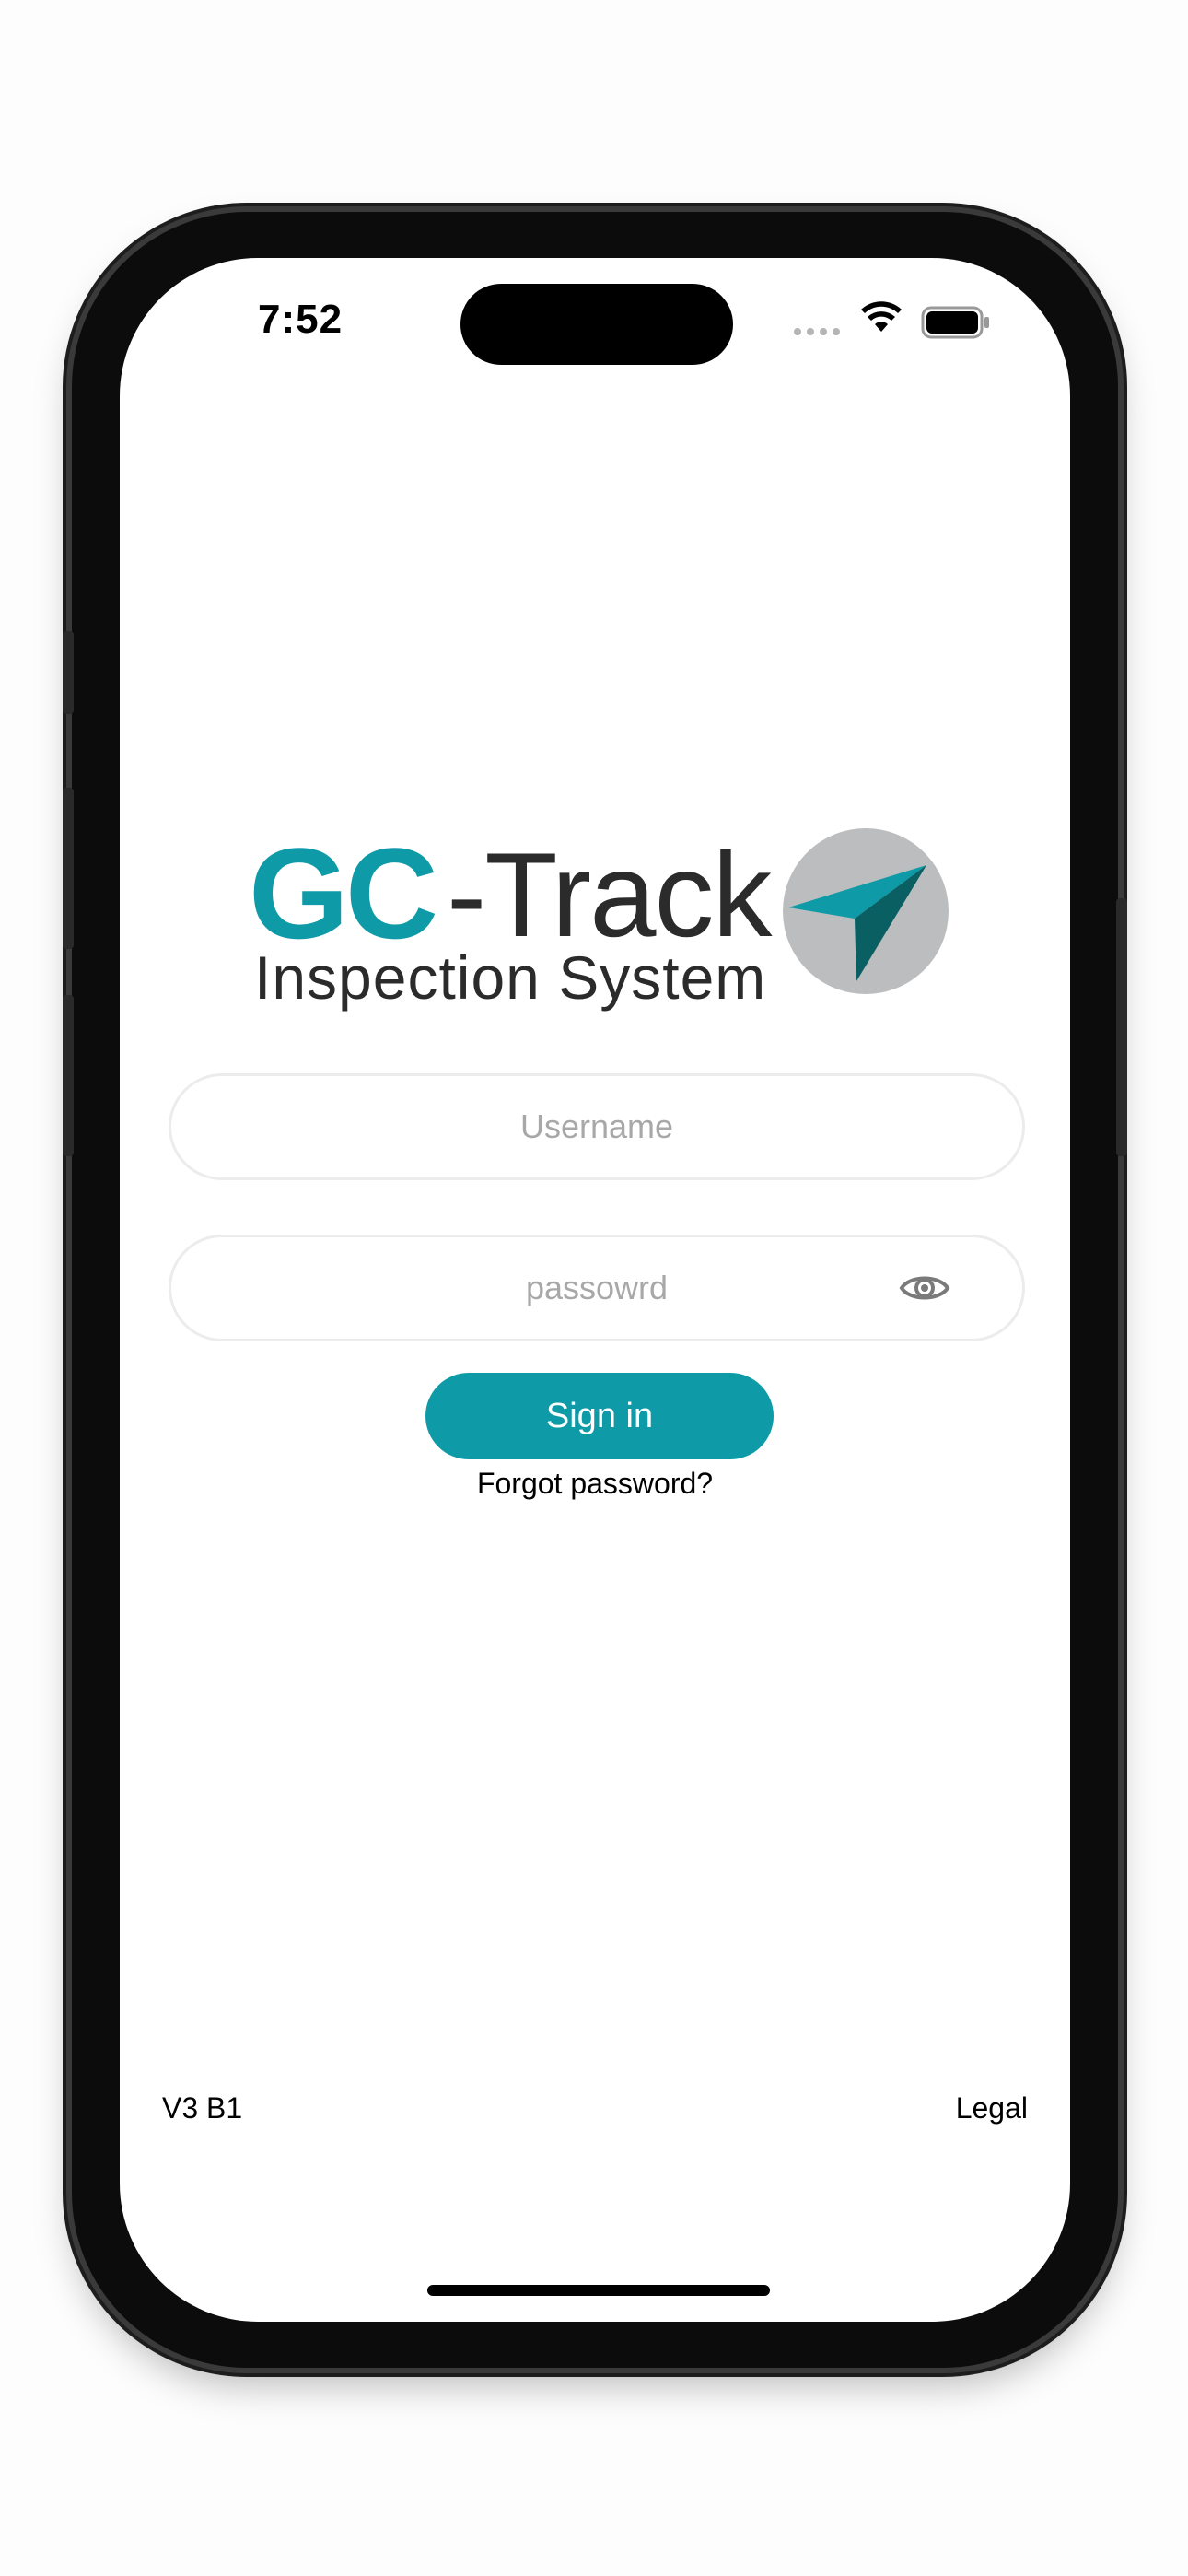  What do you see at coordinates (881, 316) in the screenshot?
I see `wifi-icon` at bounding box center [881, 316].